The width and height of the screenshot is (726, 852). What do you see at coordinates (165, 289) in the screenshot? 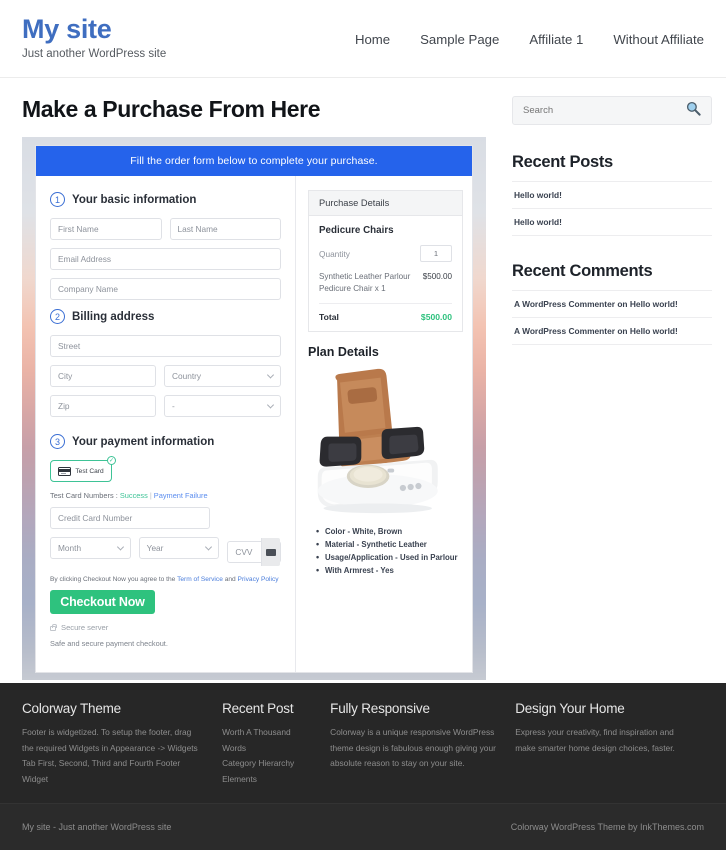
I see `company-input` at bounding box center [165, 289].